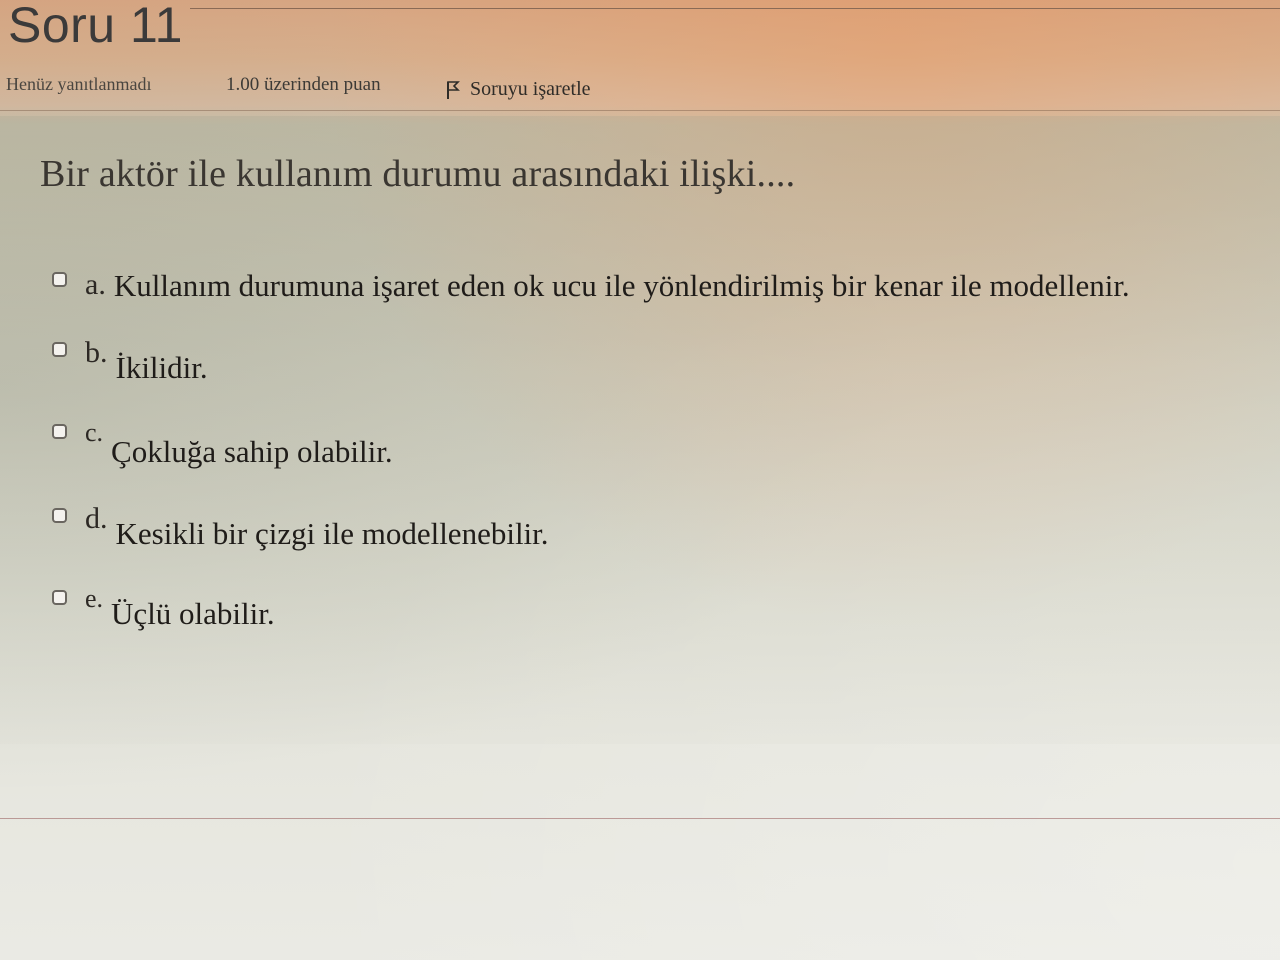 The image size is (1280, 960). What do you see at coordinates (252, 451) in the screenshot?
I see `option-c-text: Çokluğa sahip olabilir.` at bounding box center [252, 451].